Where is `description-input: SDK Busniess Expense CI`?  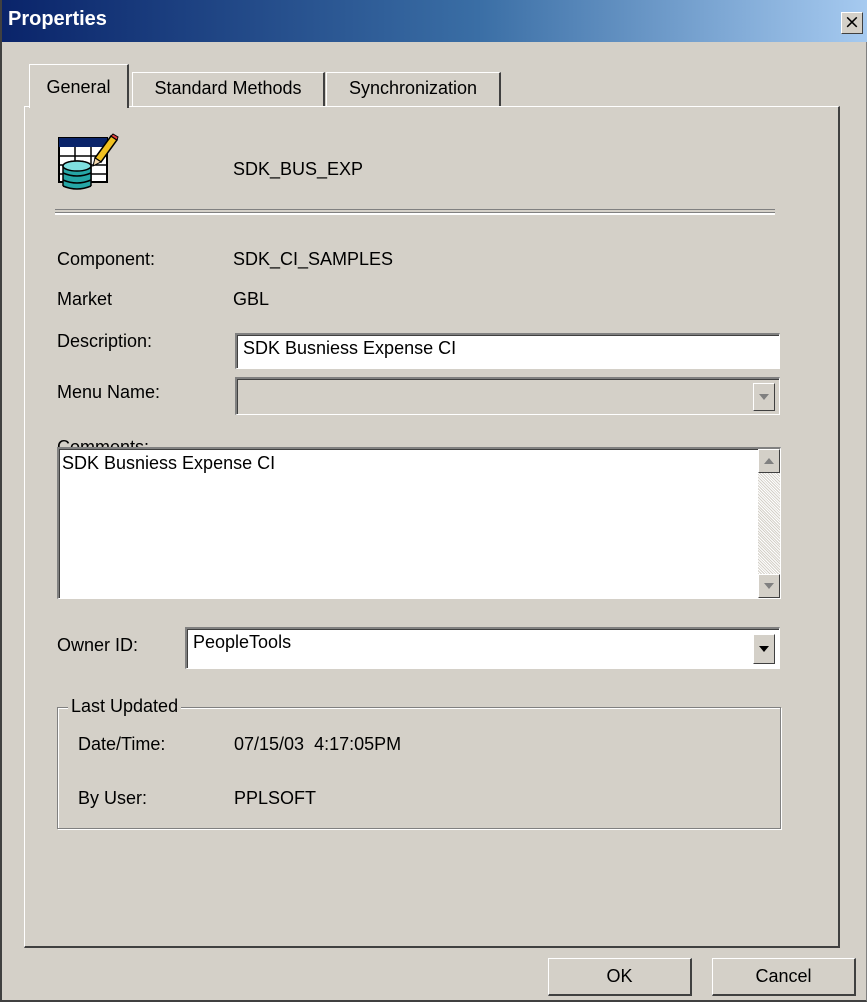 description-input: SDK Busniess Expense CI is located at coordinates (507, 351).